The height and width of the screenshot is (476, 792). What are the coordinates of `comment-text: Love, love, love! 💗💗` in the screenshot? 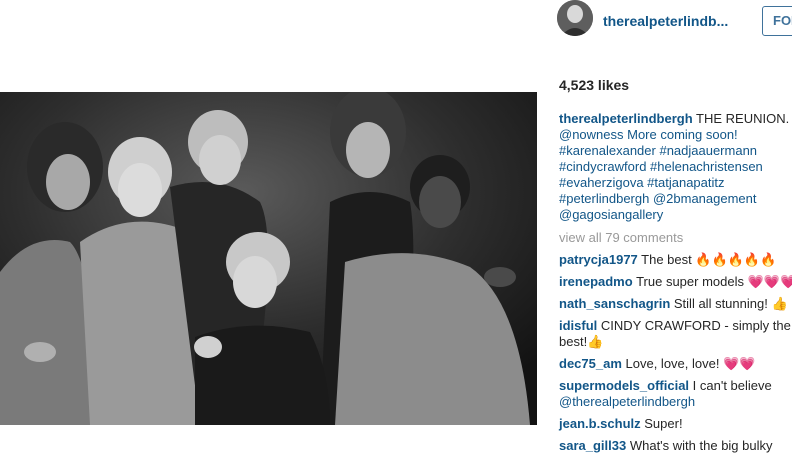 It's located at (690, 363).